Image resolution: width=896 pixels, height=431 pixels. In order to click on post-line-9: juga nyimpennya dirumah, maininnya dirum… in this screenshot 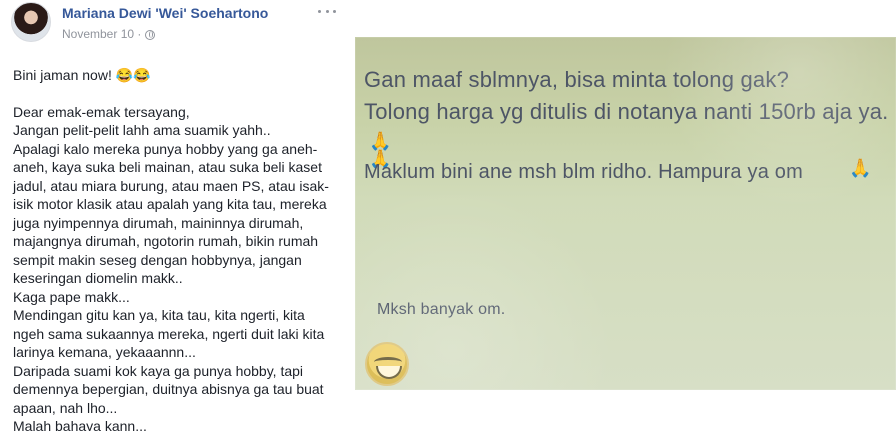, I will do `click(158, 222)`.